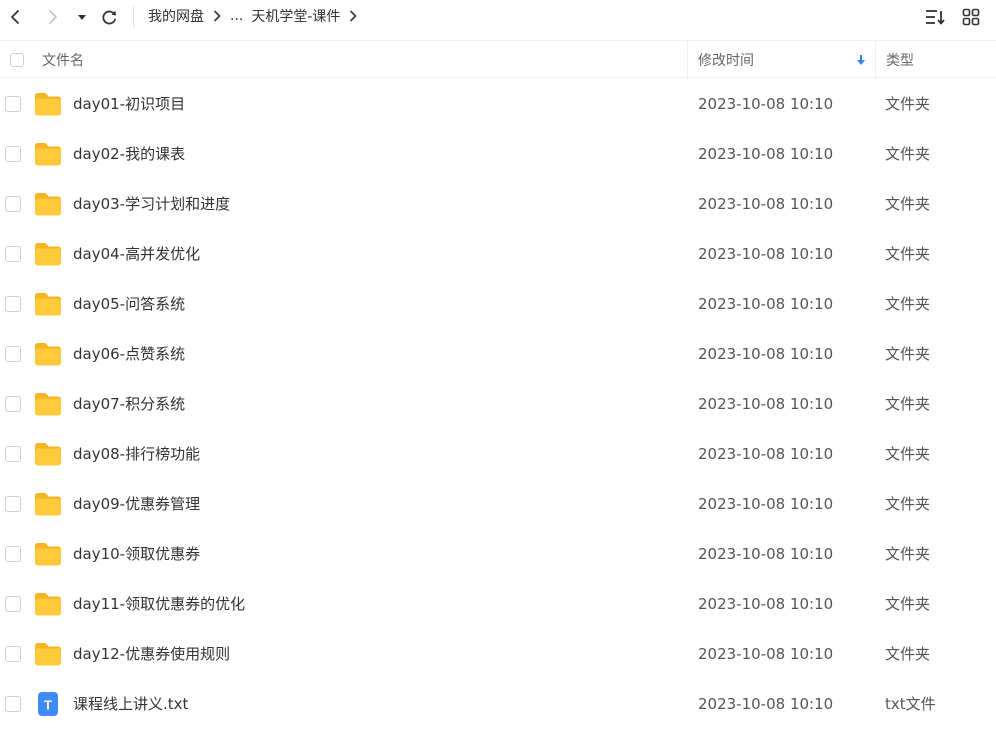 This screenshot has width=996, height=745. What do you see at coordinates (53, 17) in the screenshot?
I see `forward-button` at bounding box center [53, 17].